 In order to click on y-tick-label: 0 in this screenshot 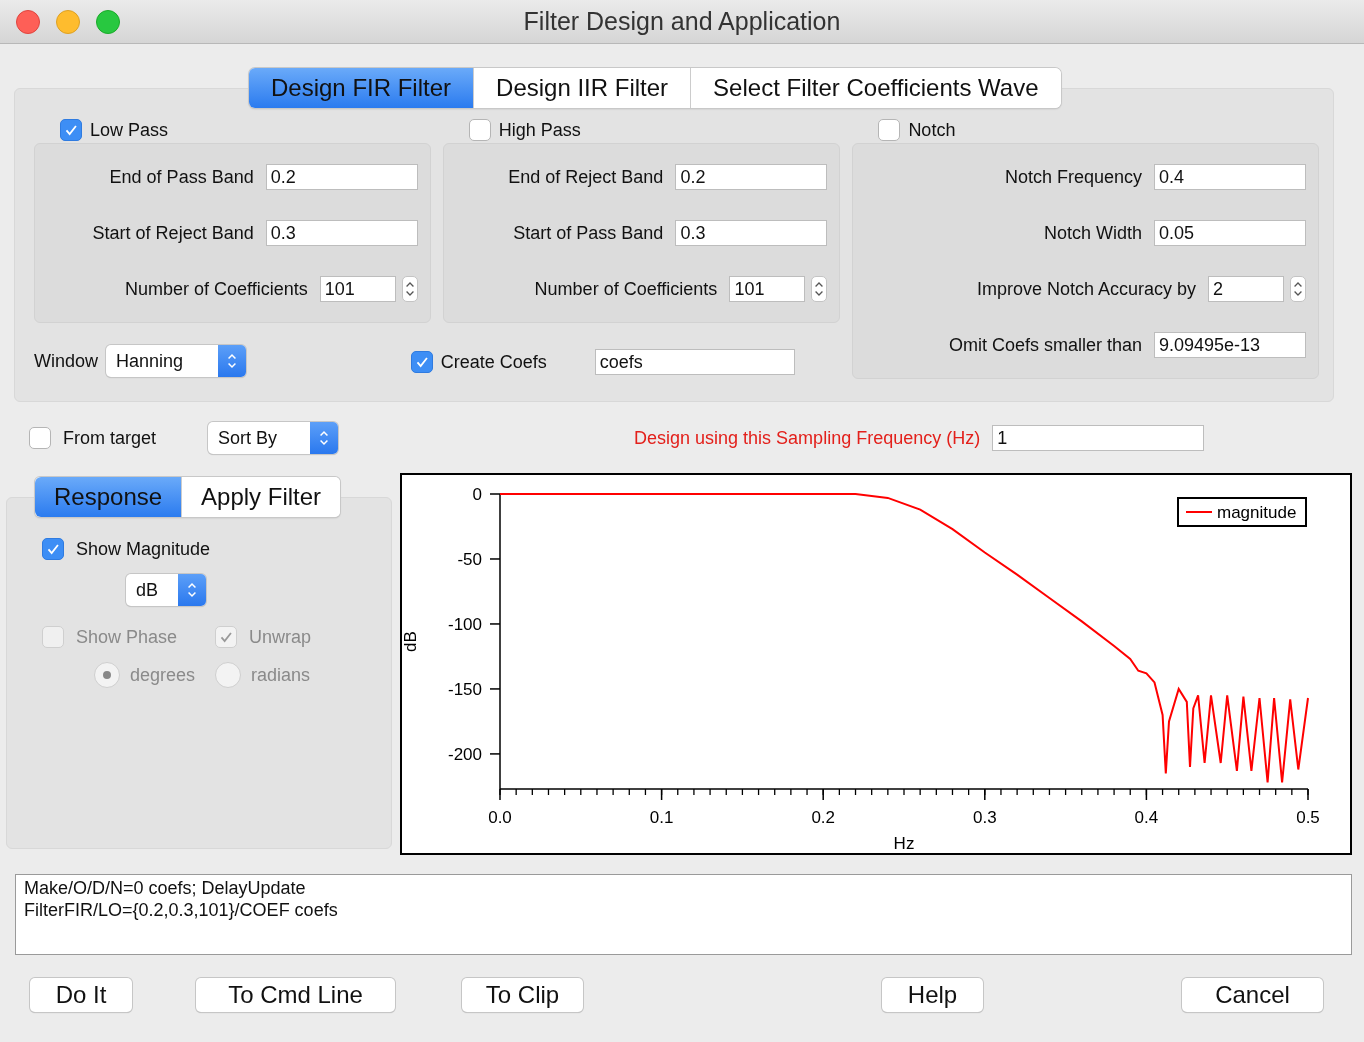, I will do `click(477, 494)`.